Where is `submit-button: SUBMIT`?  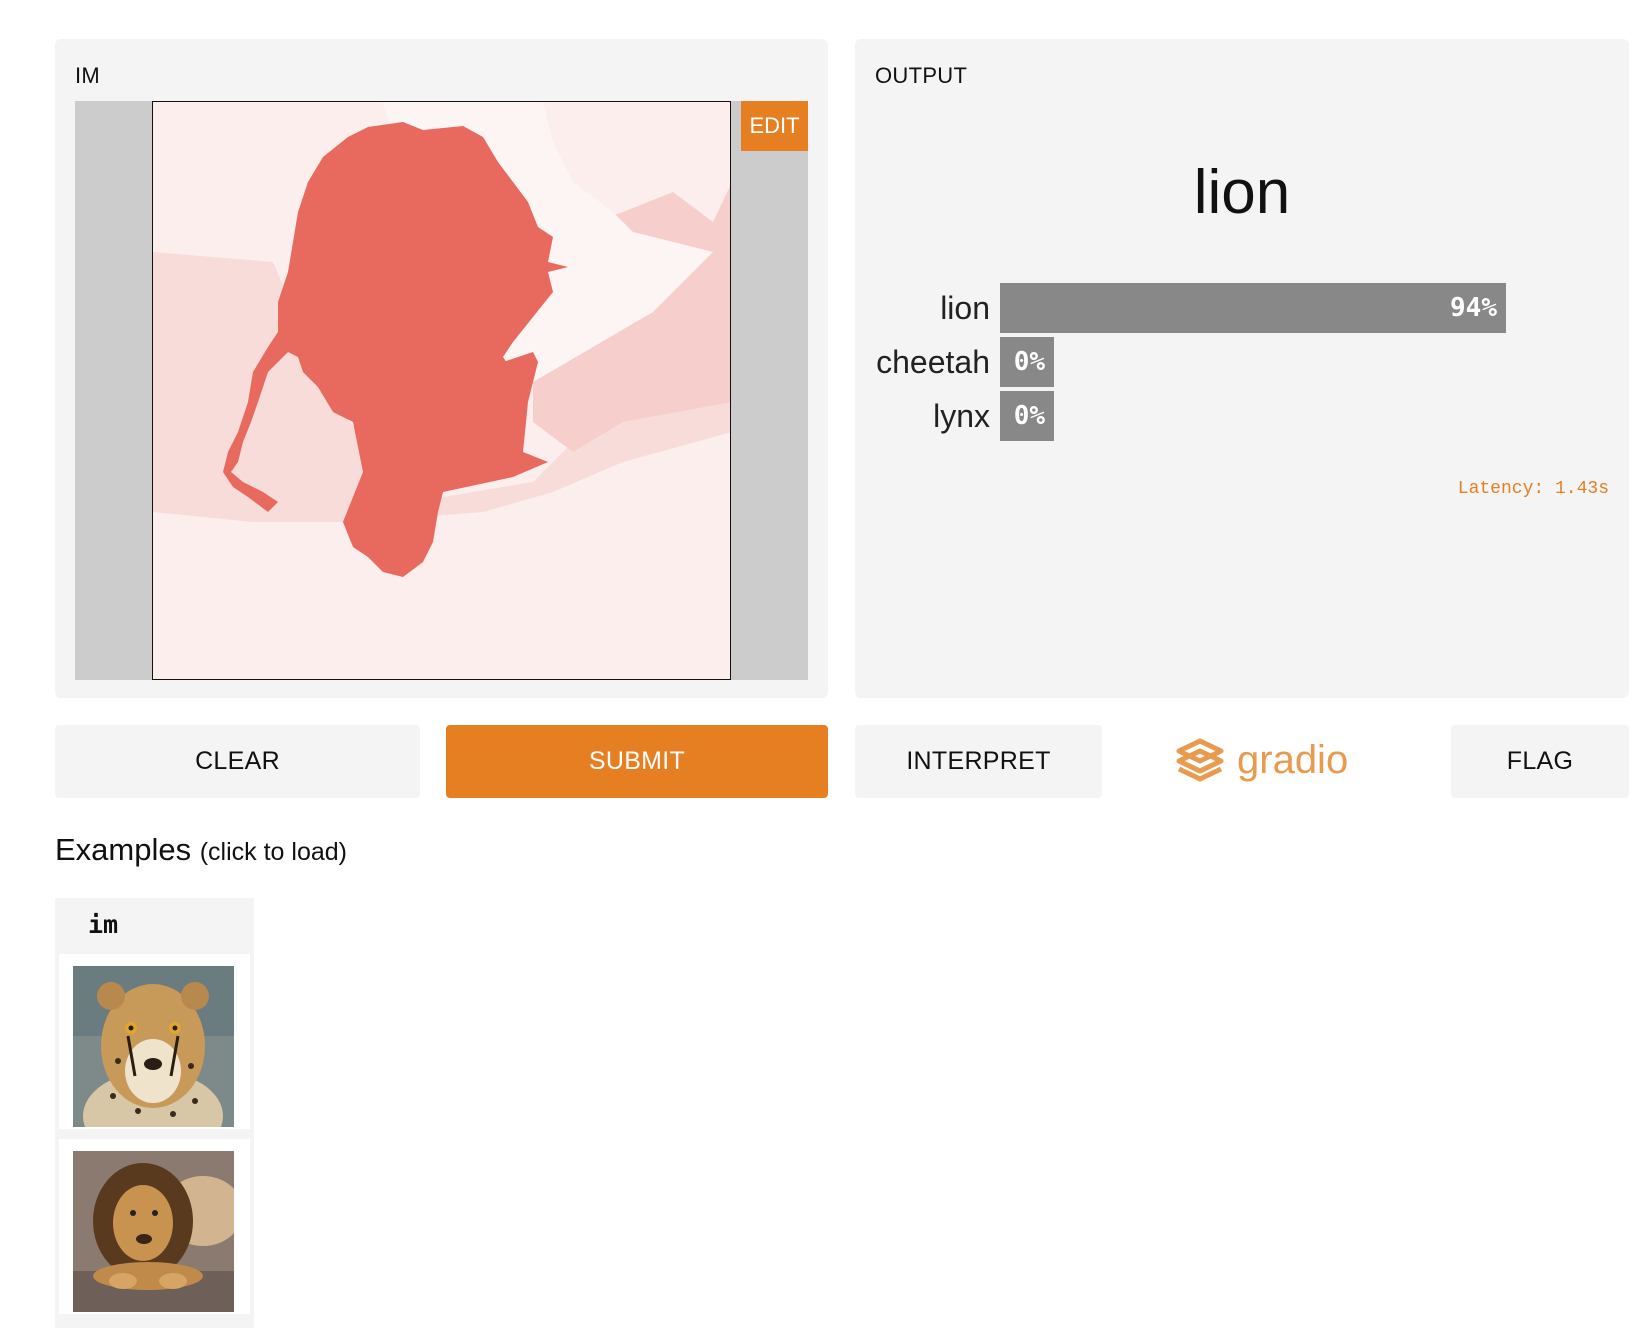
submit-button: SUBMIT is located at coordinates (637, 761).